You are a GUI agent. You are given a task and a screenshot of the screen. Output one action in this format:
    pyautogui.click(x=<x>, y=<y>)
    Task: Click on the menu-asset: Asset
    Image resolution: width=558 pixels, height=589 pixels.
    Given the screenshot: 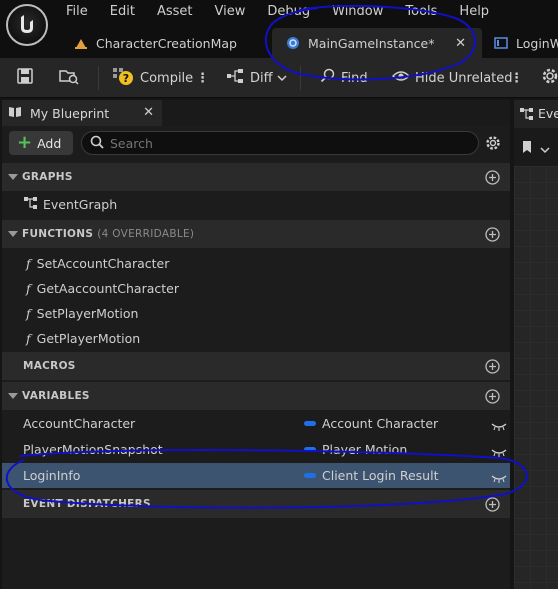 What is the action you would take?
    pyautogui.click(x=175, y=12)
    